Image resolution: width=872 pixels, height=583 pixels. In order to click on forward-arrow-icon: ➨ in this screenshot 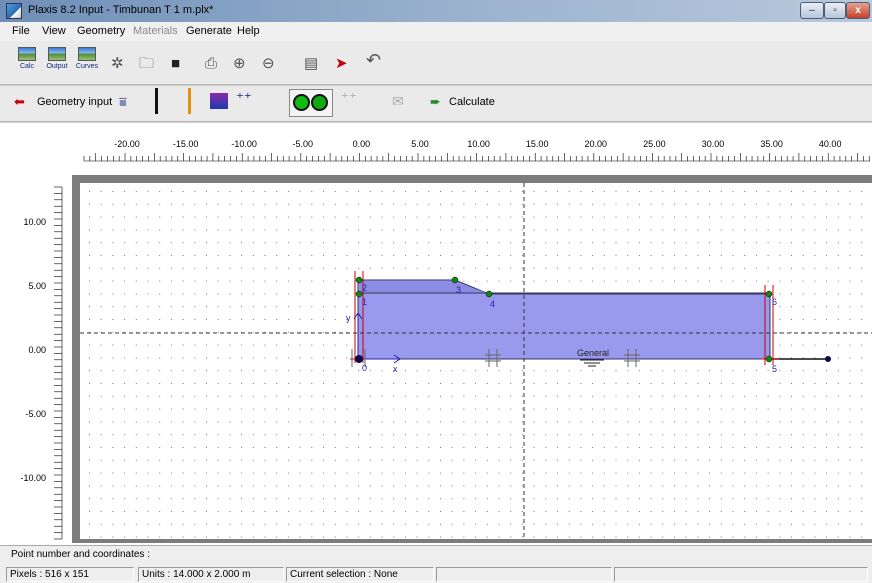, I will do `click(435, 102)`.